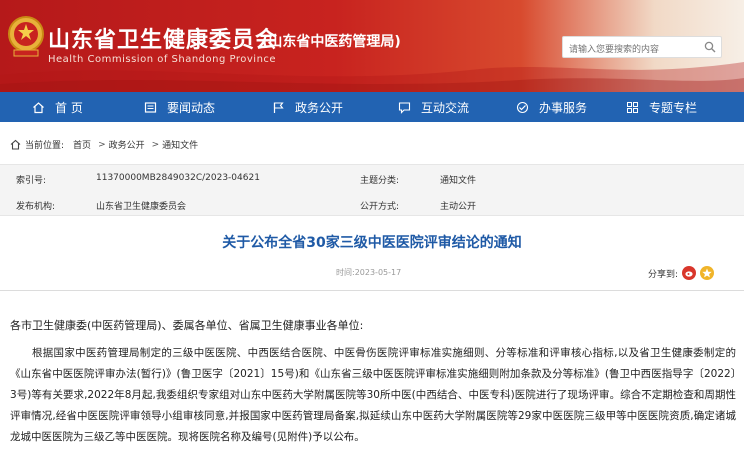  I want to click on site-title: 山东省卫生健康委员会, so click(163, 38).